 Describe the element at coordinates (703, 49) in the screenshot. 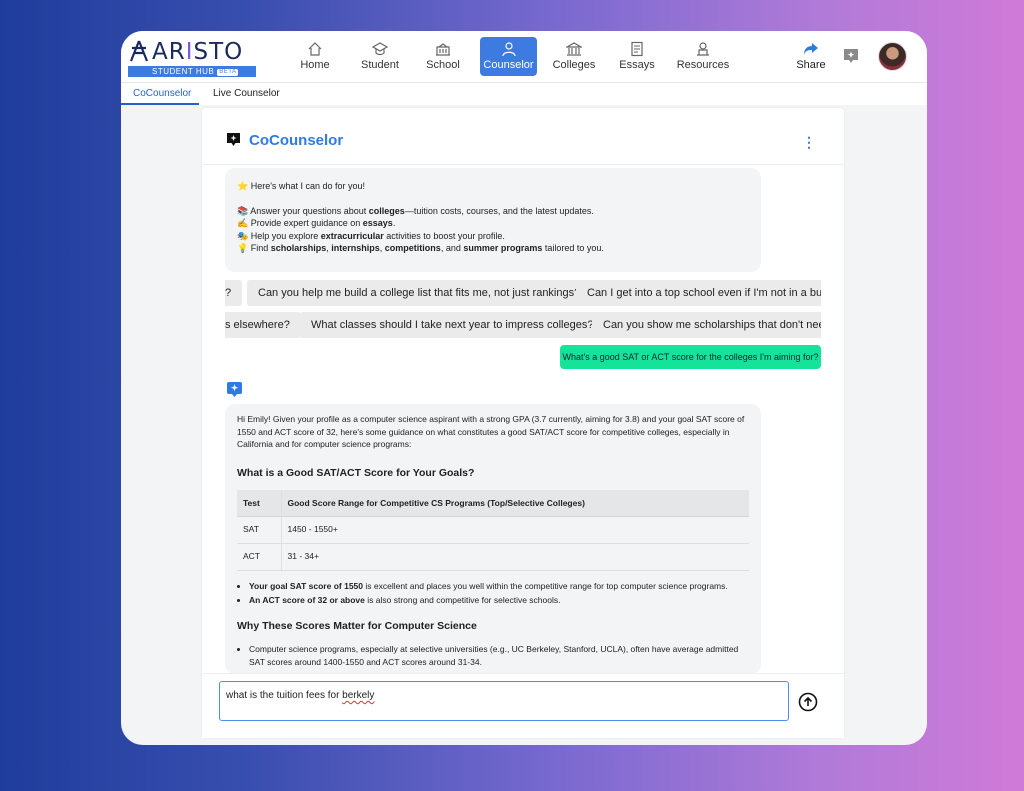

I see `resources-icon` at that location.